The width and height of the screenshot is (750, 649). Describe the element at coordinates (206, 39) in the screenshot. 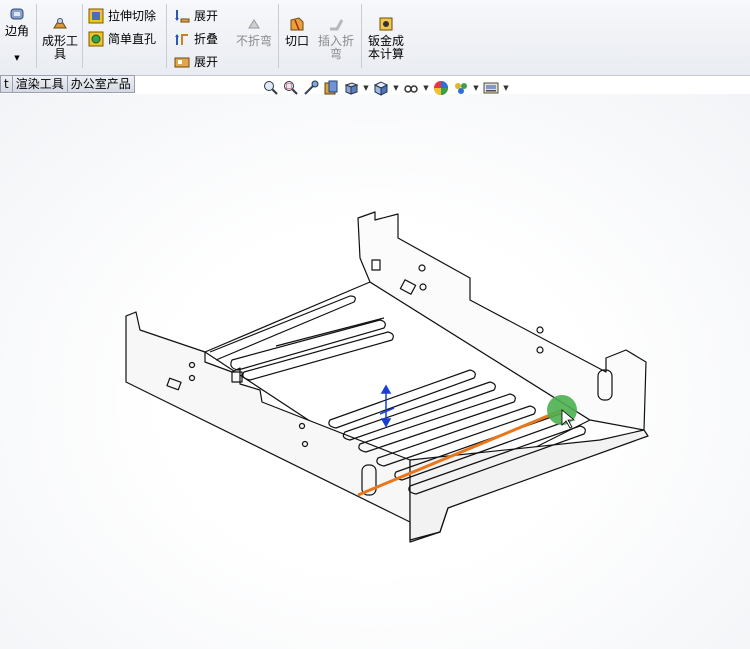

I see `fold-label: 折叠` at that location.